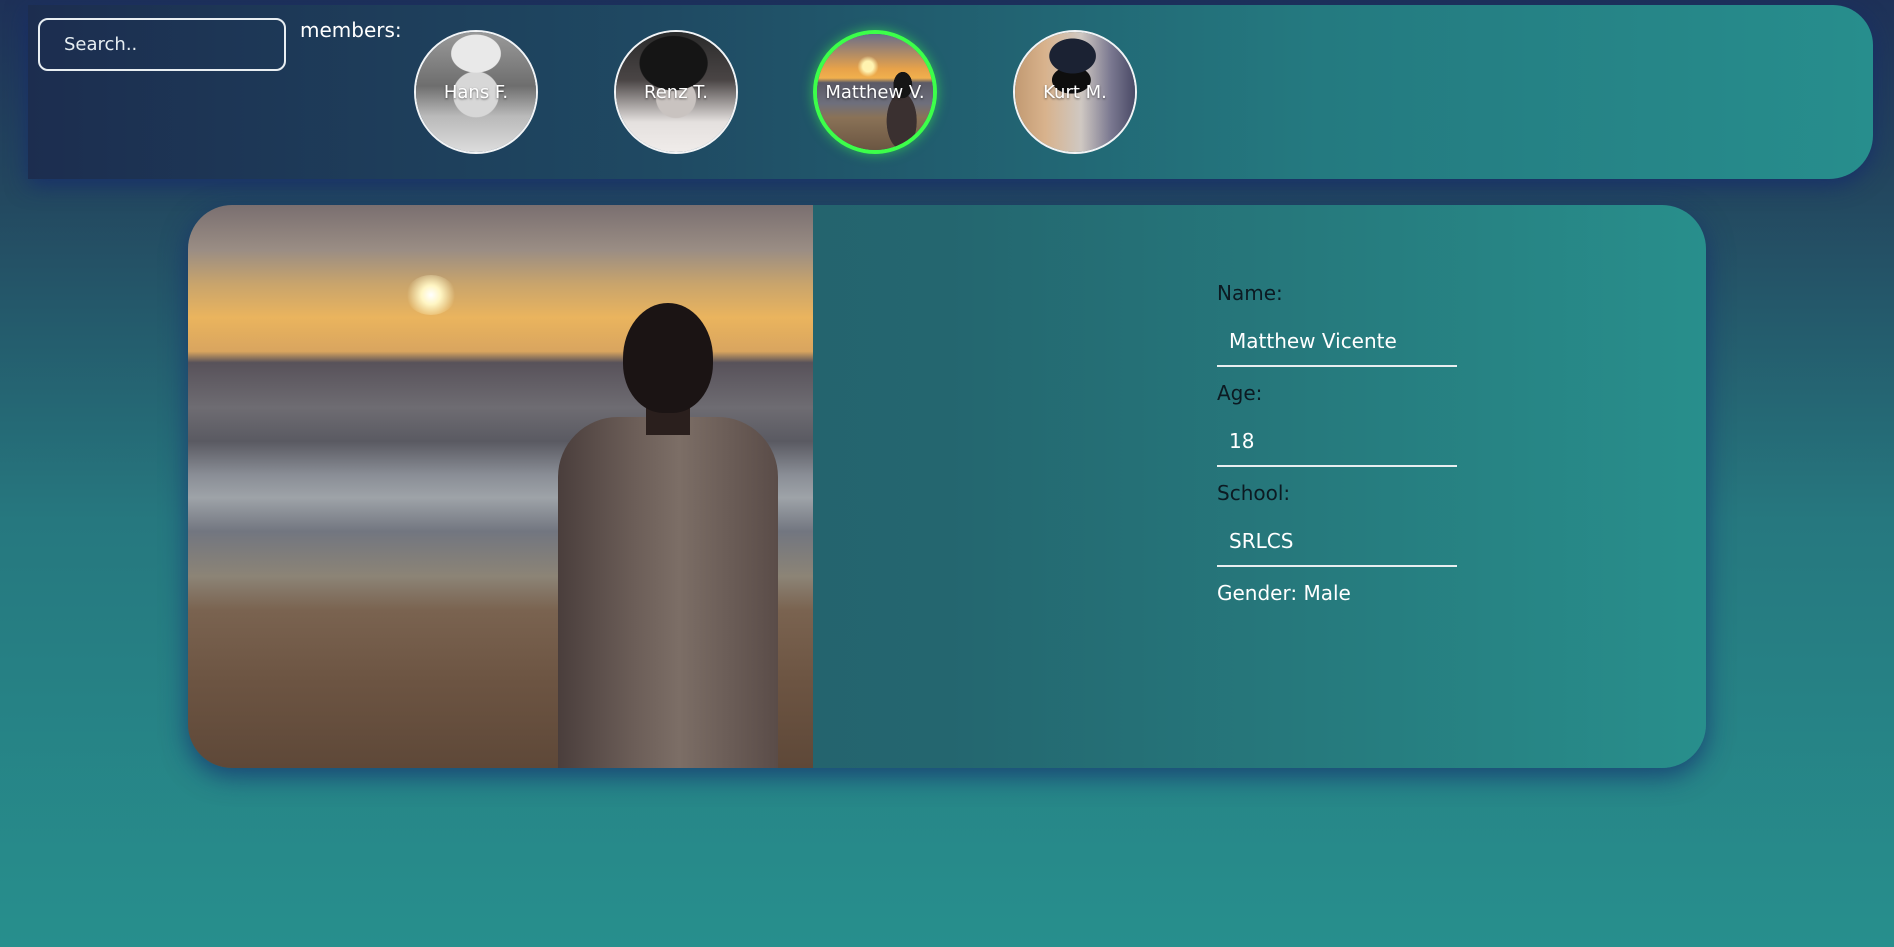 The height and width of the screenshot is (947, 1894). I want to click on member-avatar-hans: Hans F., so click(476, 92).